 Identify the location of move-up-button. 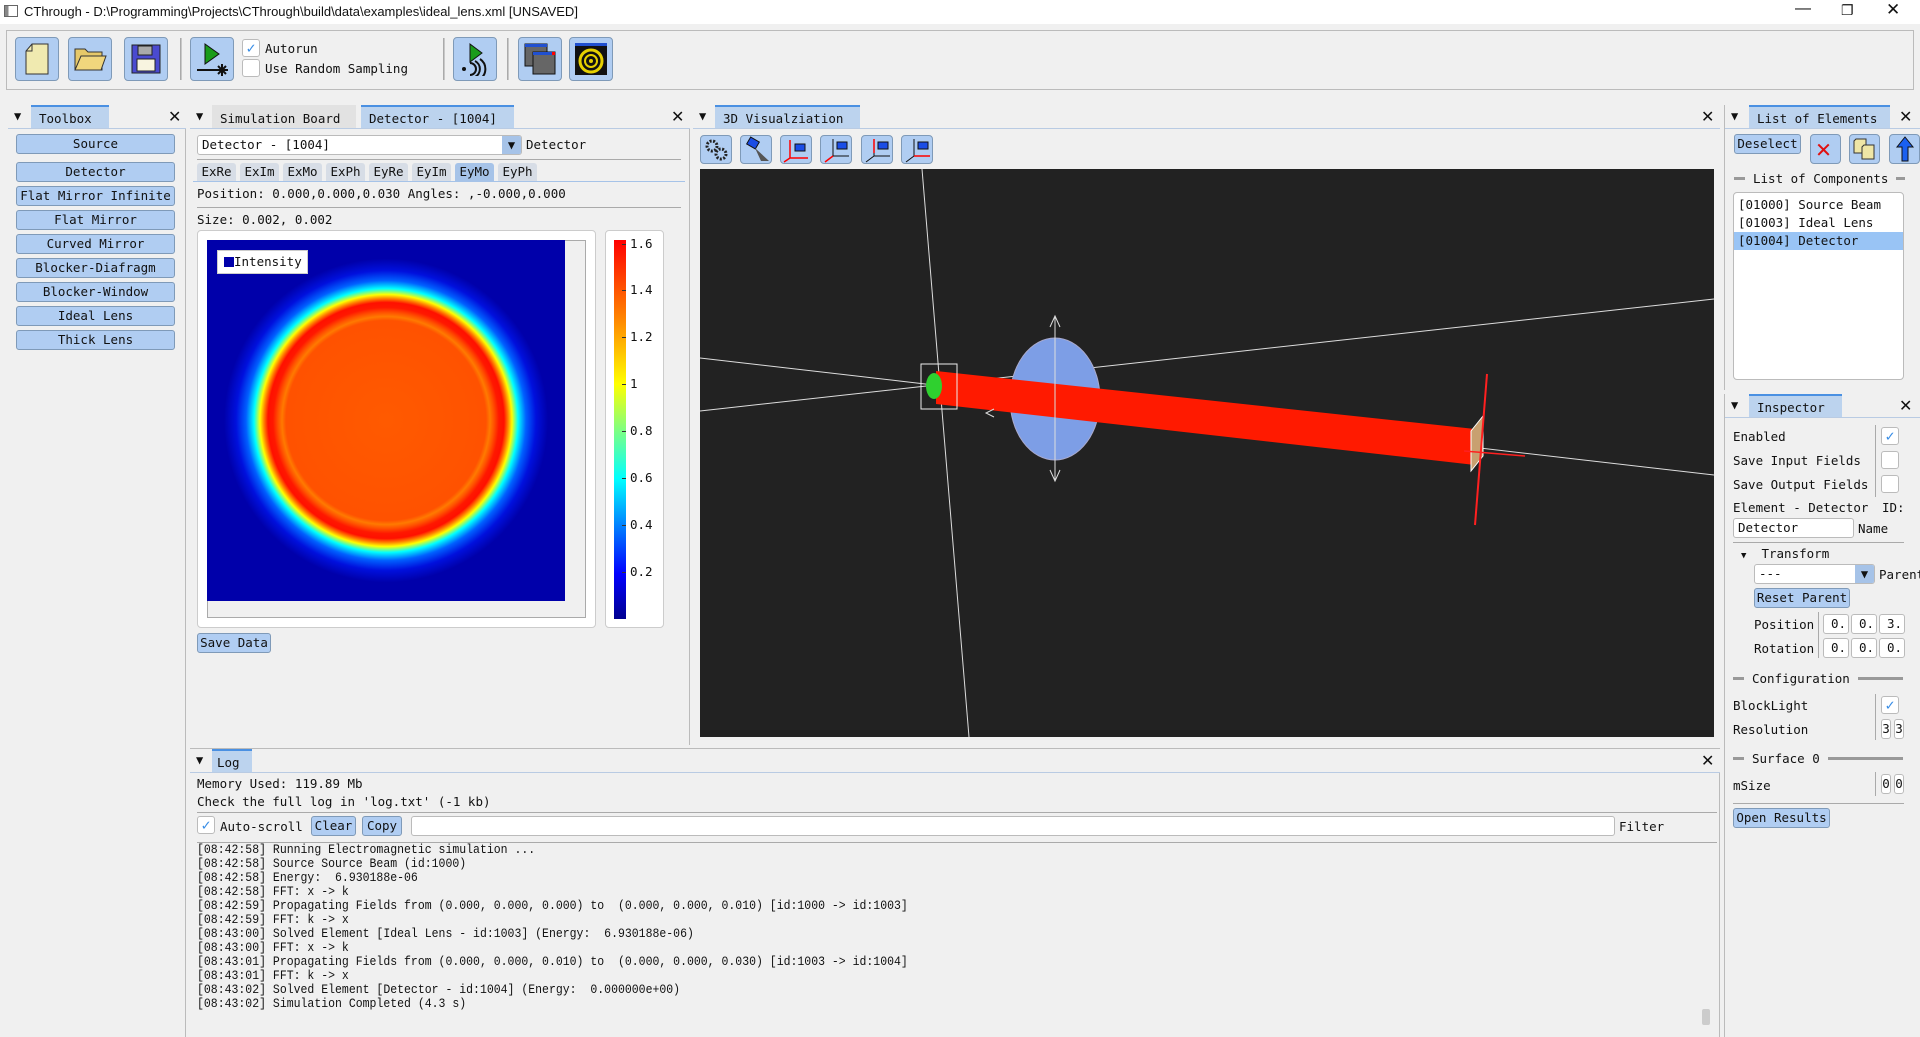
(1904, 149).